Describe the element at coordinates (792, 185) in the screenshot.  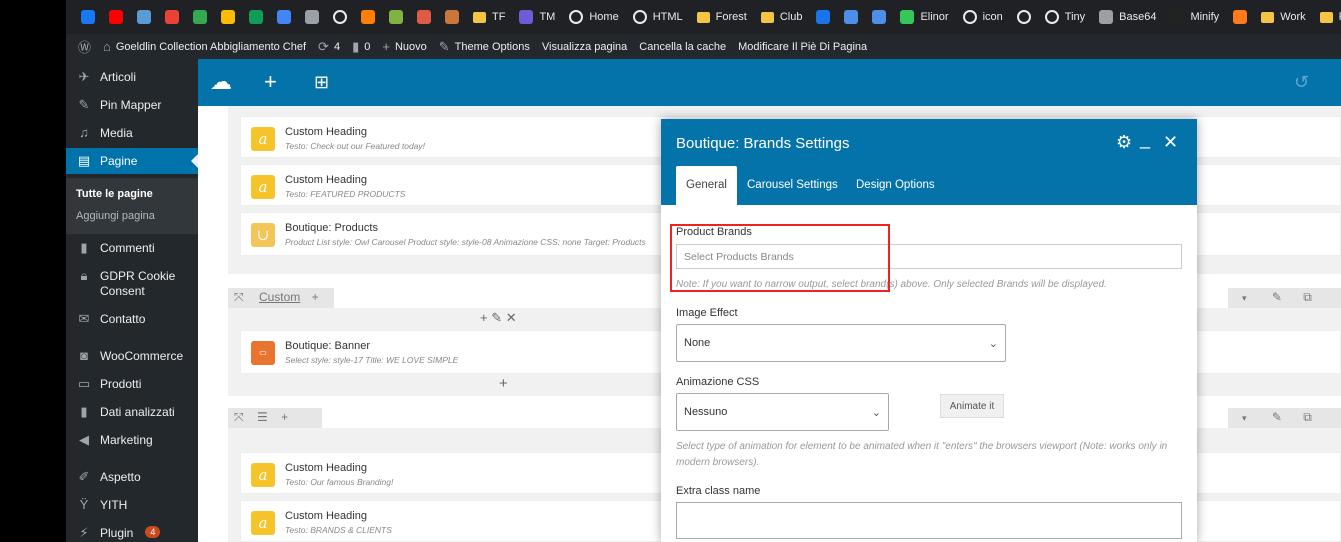
I see `tab-carousel-settings: Carousel Settings` at that location.